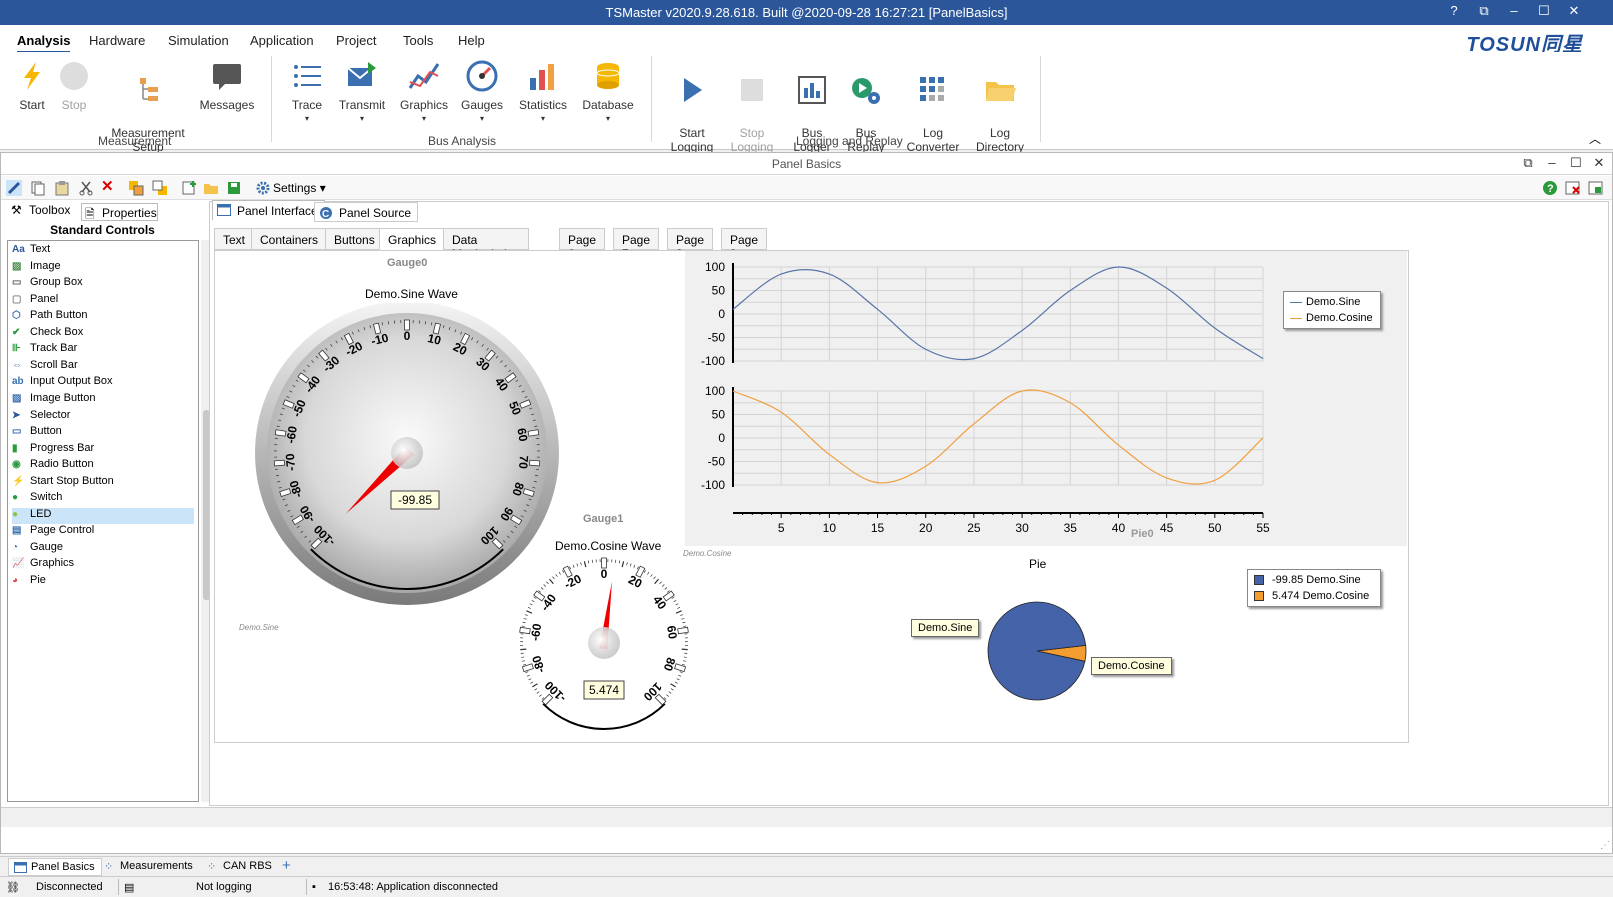 The height and width of the screenshot is (897, 1613). I want to click on tab-can-rbs: ⁘ CAN RBS, so click(238, 866).